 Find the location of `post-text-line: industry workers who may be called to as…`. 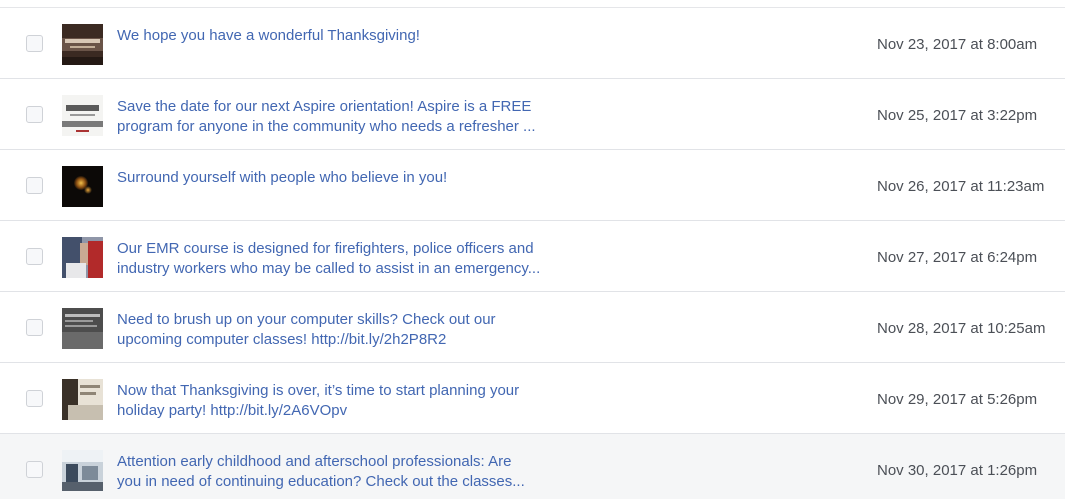

post-text-line: industry workers who may be called to as… is located at coordinates (329, 268).